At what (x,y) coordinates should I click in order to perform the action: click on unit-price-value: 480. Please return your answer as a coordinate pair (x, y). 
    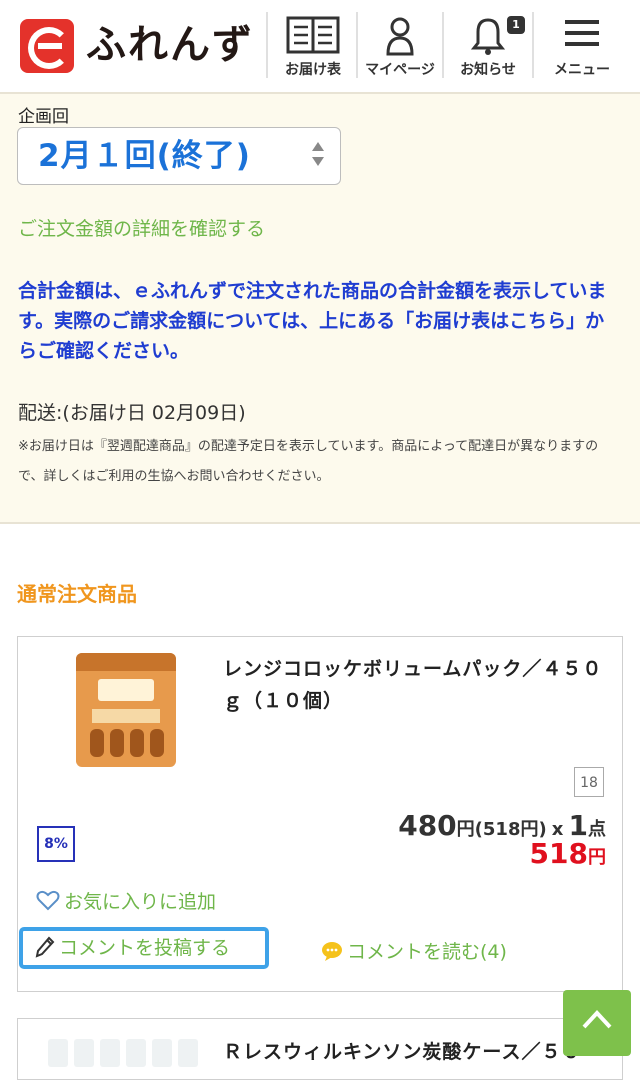
    Looking at the image, I should click on (427, 825).